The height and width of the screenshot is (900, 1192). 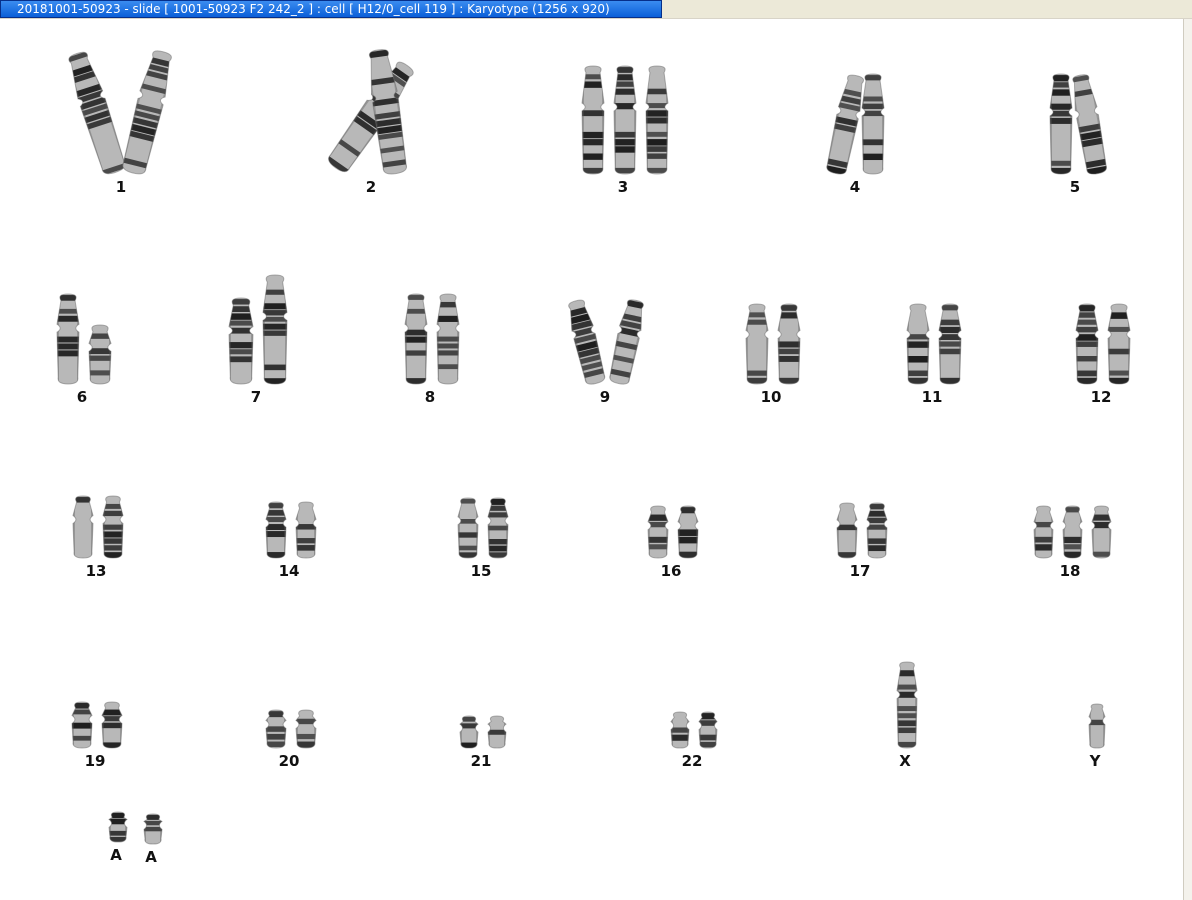 What do you see at coordinates (82, 397) in the screenshot?
I see `chromosome-label: 6` at bounding box center [82, 397].